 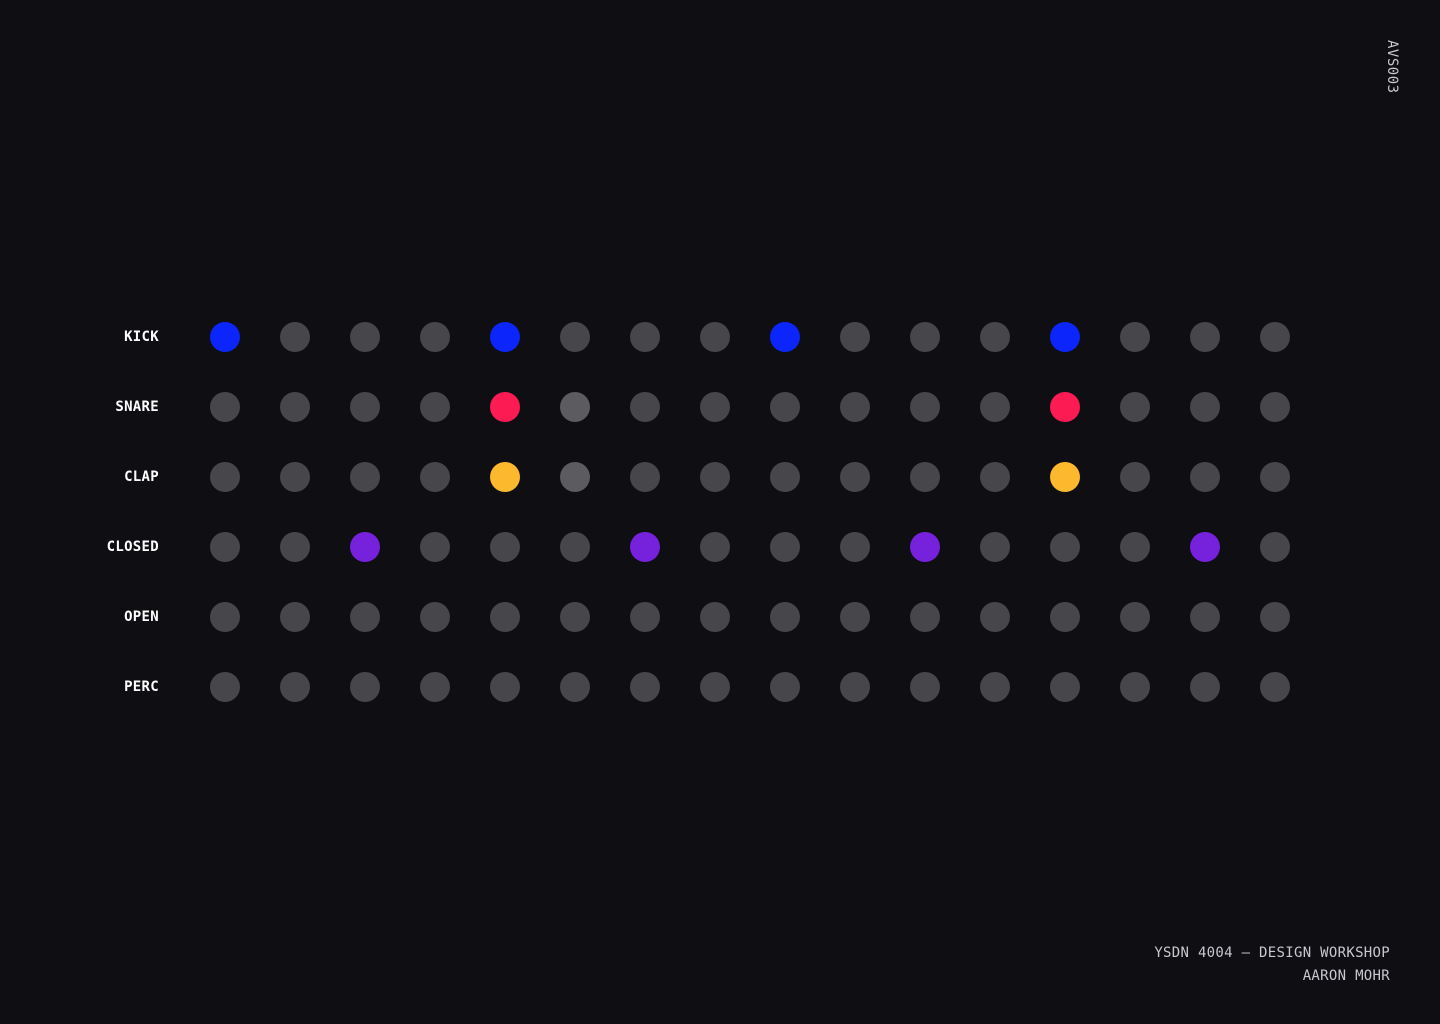 What do you see at coordinates (141, 477) in the screenshot?
I see `track-label: CLAP` at bounding box center [141, 477].